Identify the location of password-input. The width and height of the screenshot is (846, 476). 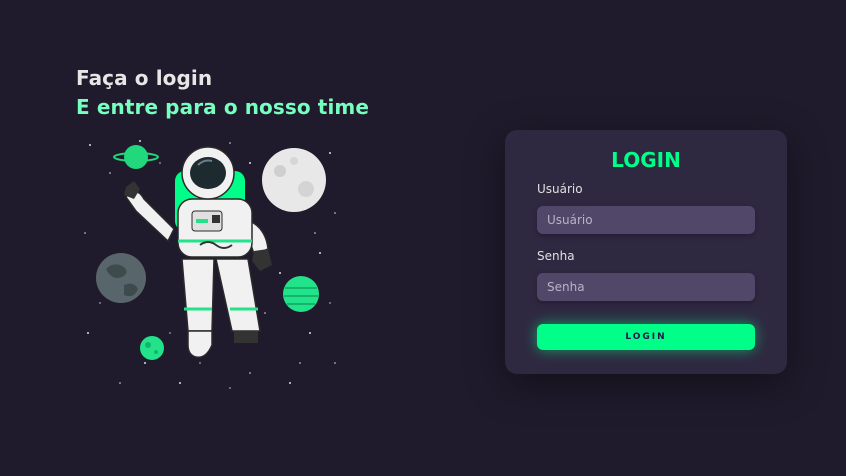
(646, 287).